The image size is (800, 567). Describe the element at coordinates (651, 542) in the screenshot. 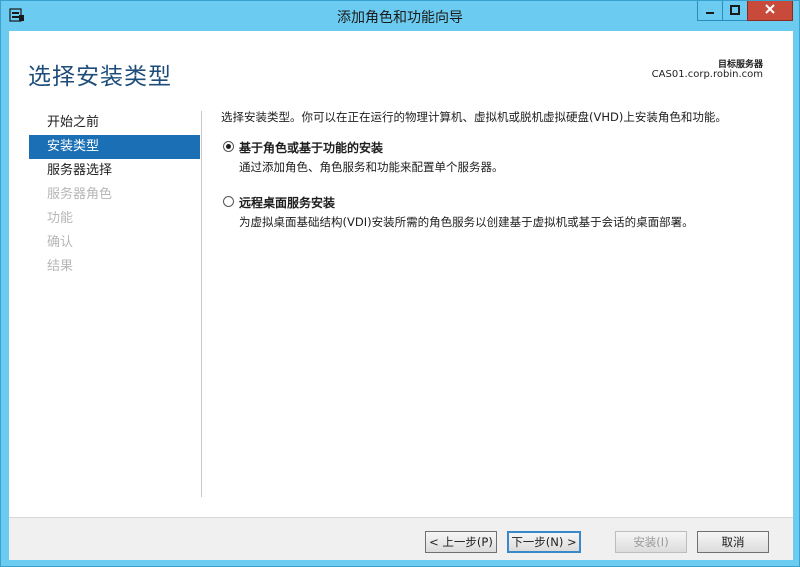

I see `install-button: 安装(I)` at that location.